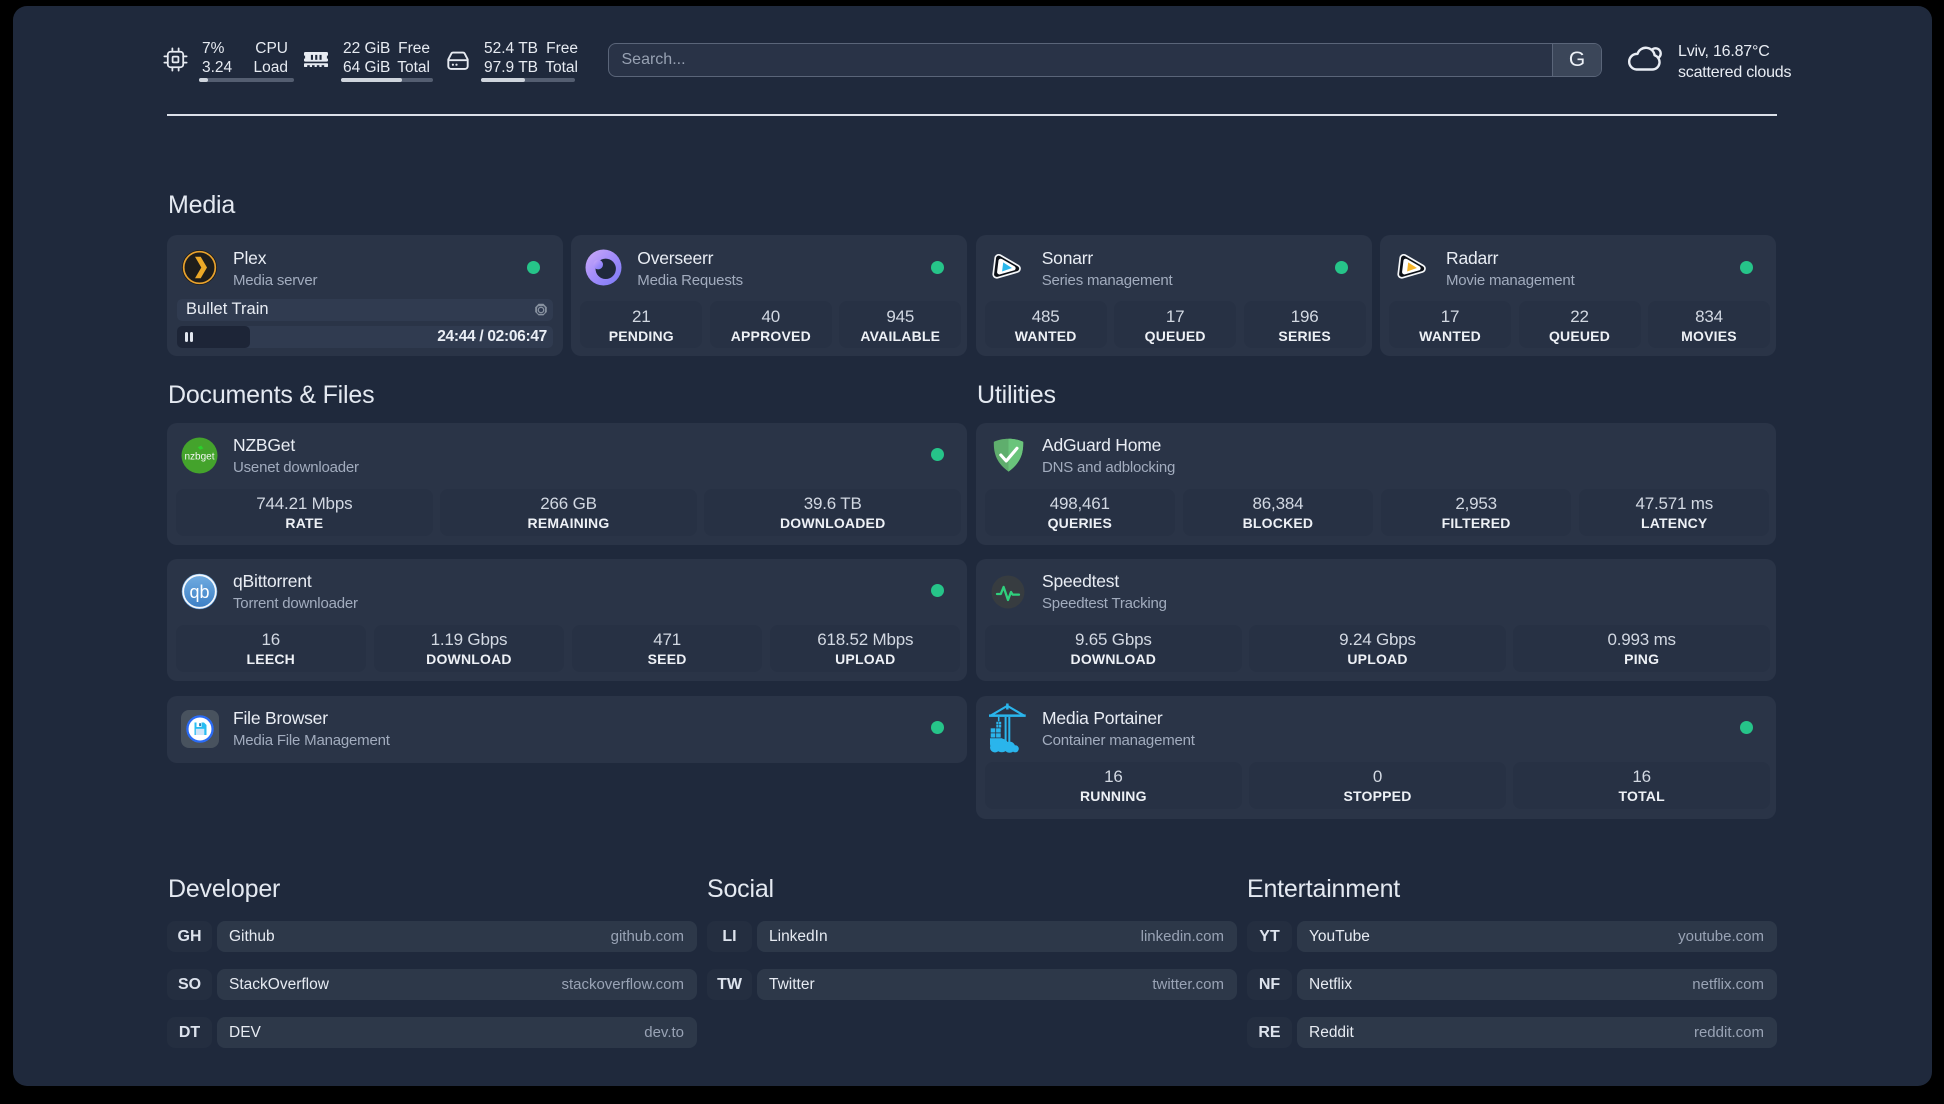 Image resolution: width=1944 pixels, height=1104 pixels. I want to click on svg-text: nzbget, so click(199, 456).